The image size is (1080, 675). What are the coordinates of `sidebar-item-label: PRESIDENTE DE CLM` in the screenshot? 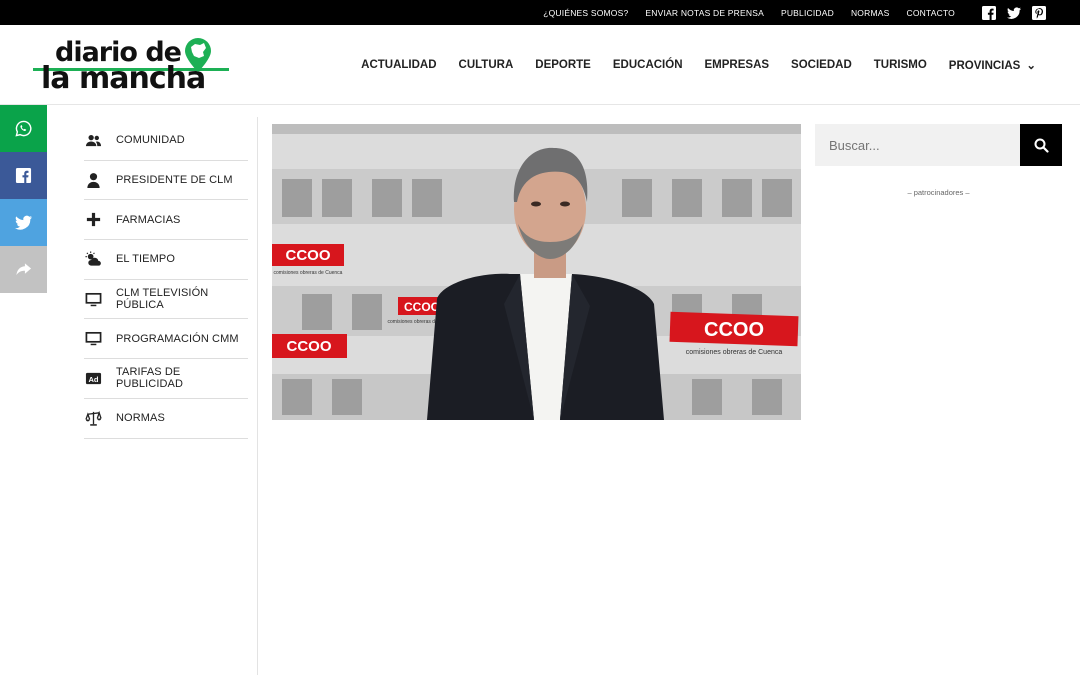 It's located at (174, 180).